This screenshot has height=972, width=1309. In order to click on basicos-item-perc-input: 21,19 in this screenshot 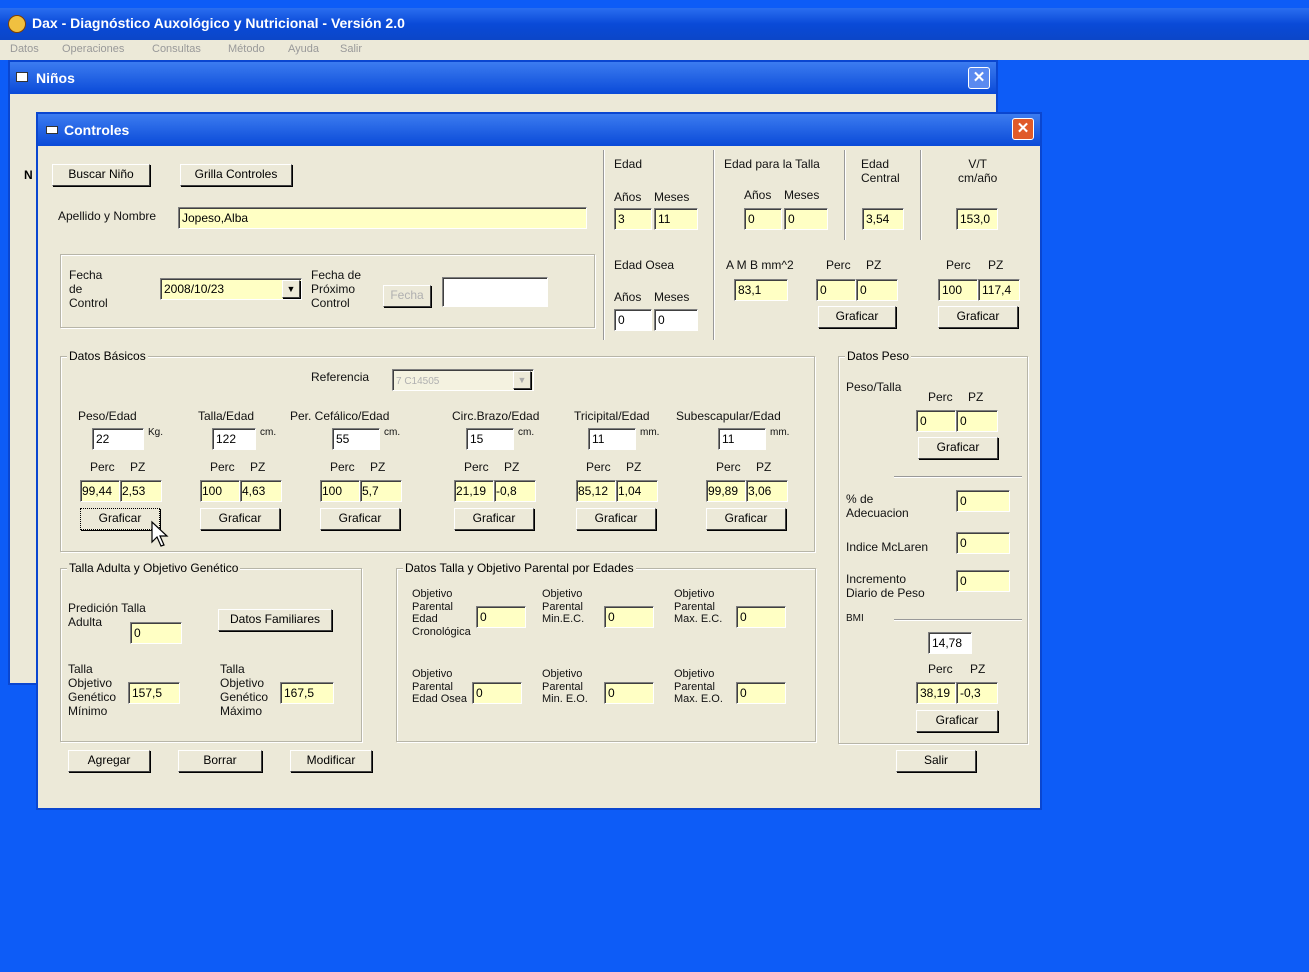, I will do `click(474, 491)`.